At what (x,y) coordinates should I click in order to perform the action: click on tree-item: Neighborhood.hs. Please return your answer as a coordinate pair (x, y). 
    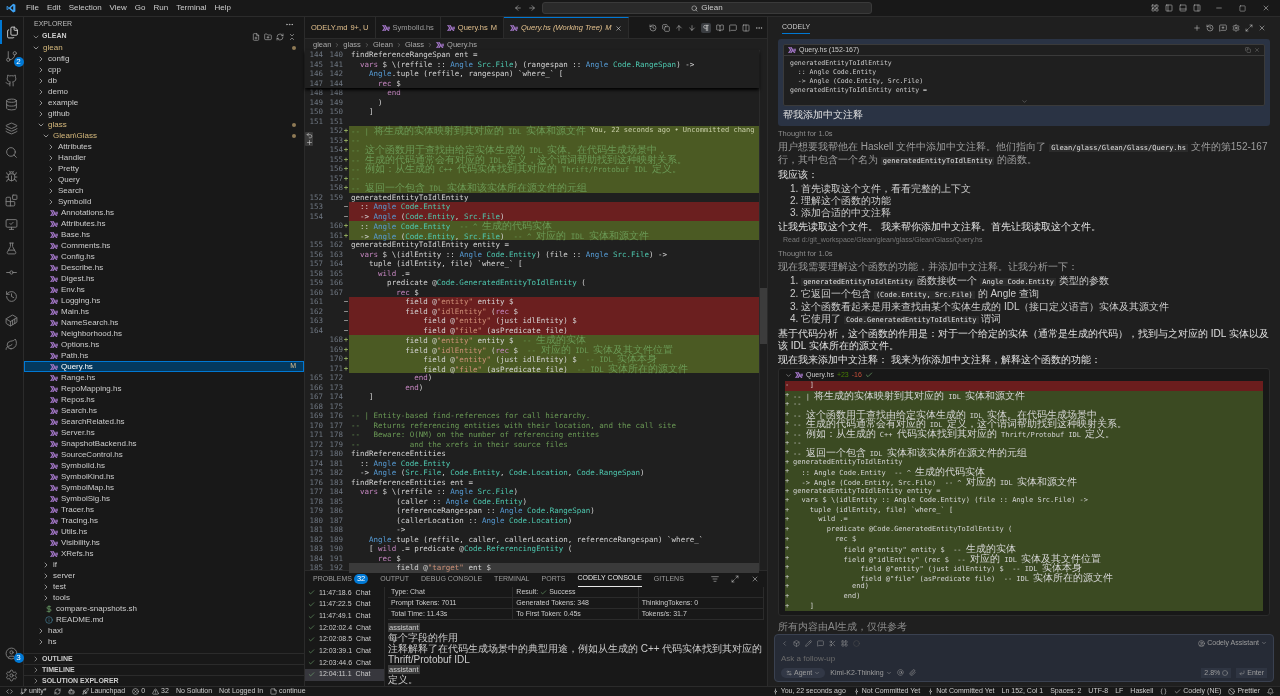
    Looking at the image, I should click on (164, 333).